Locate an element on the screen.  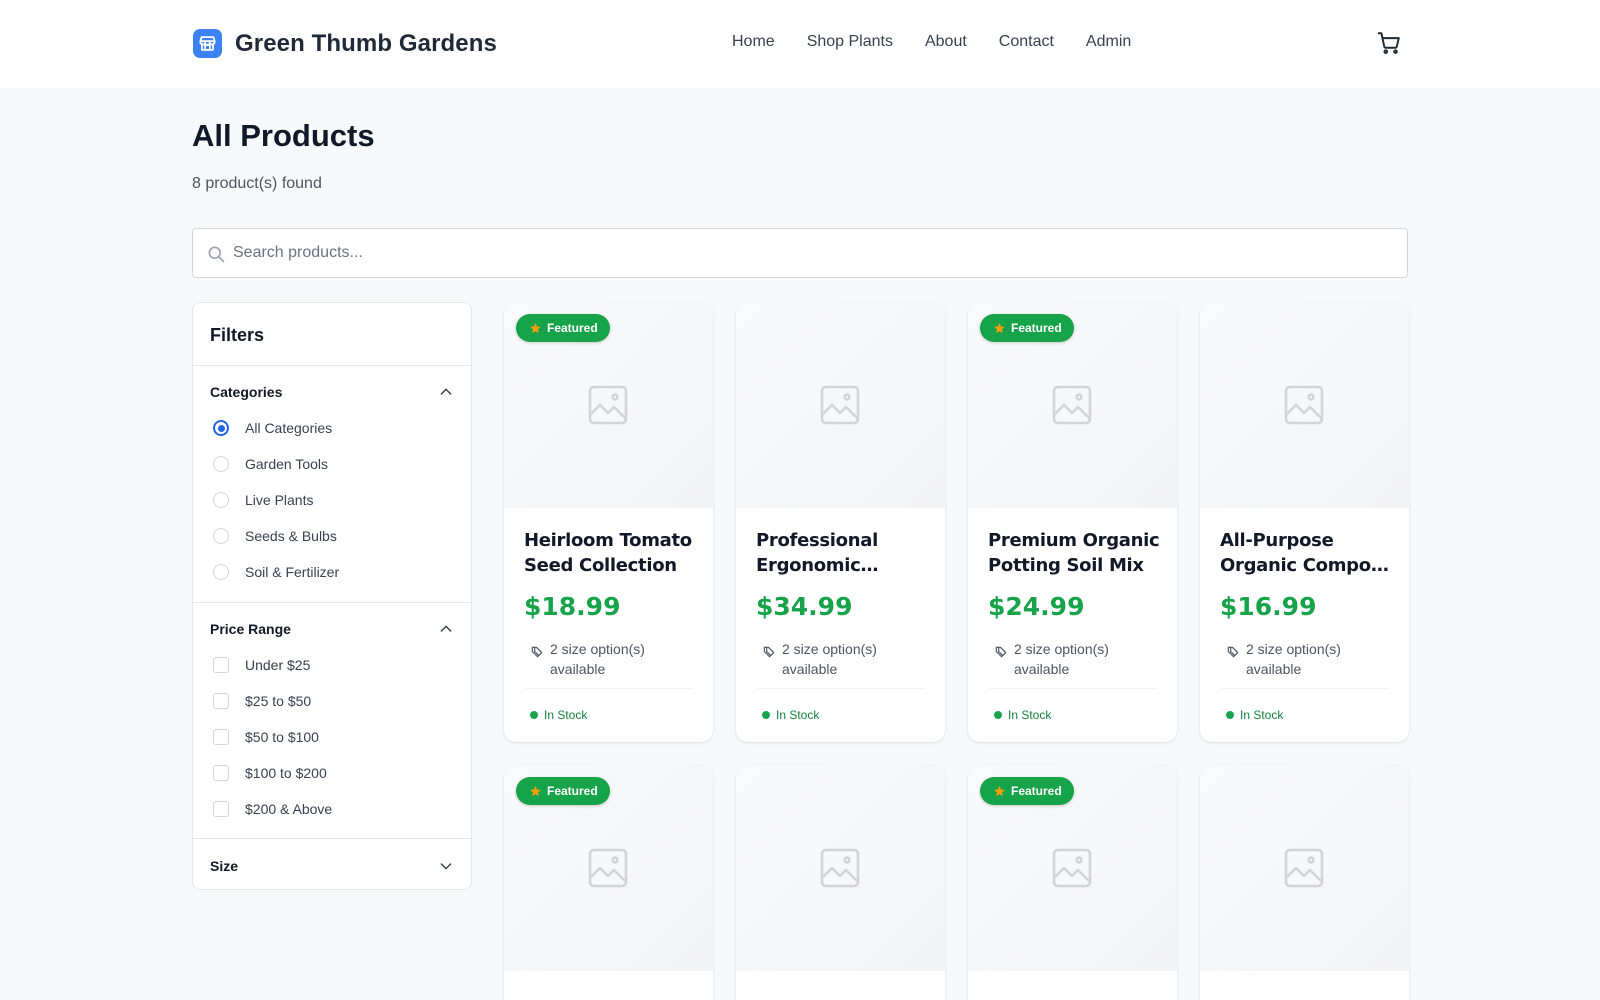
price-option-under-25: Under $25 is located at coordinates (261, 665).